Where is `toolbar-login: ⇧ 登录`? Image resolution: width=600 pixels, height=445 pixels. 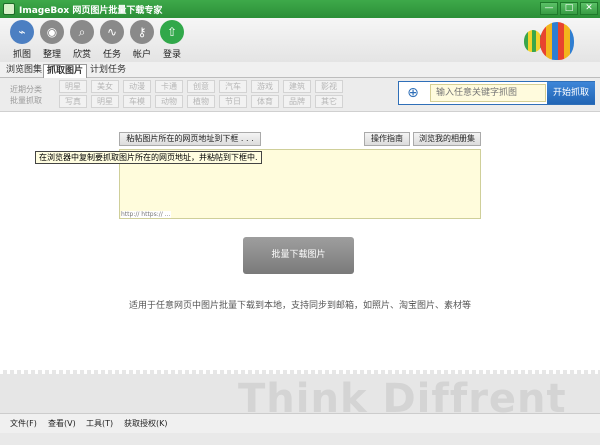
toolbar-login: ⇧ 登录 is located at coordinates (172, 40).